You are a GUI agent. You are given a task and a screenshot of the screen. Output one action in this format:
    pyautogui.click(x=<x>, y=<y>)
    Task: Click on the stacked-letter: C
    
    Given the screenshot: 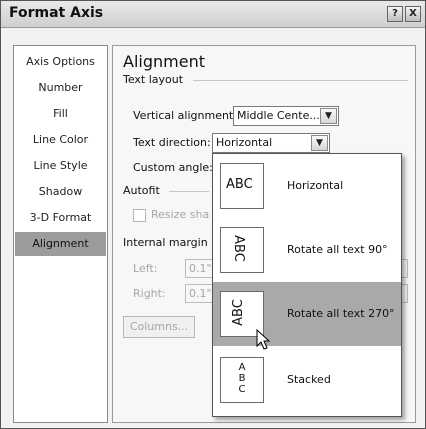 What is the action you would take?
    pyautogui.click(x=242, y=389)
    